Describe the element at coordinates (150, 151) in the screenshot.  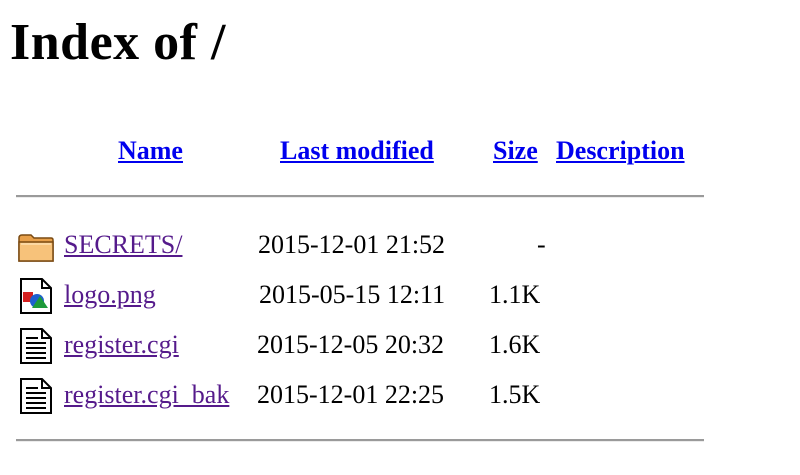
I see `sort-by-name-link: Name` at that location.